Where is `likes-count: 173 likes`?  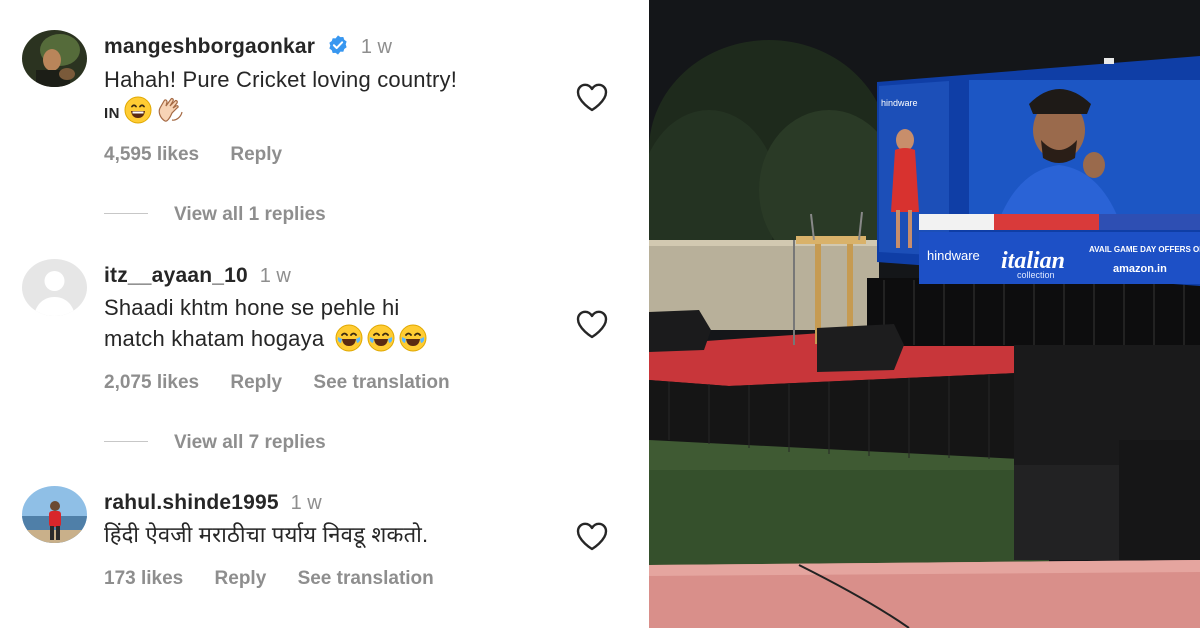 likes-count: 173 likes is located at coordinates (143, 578).